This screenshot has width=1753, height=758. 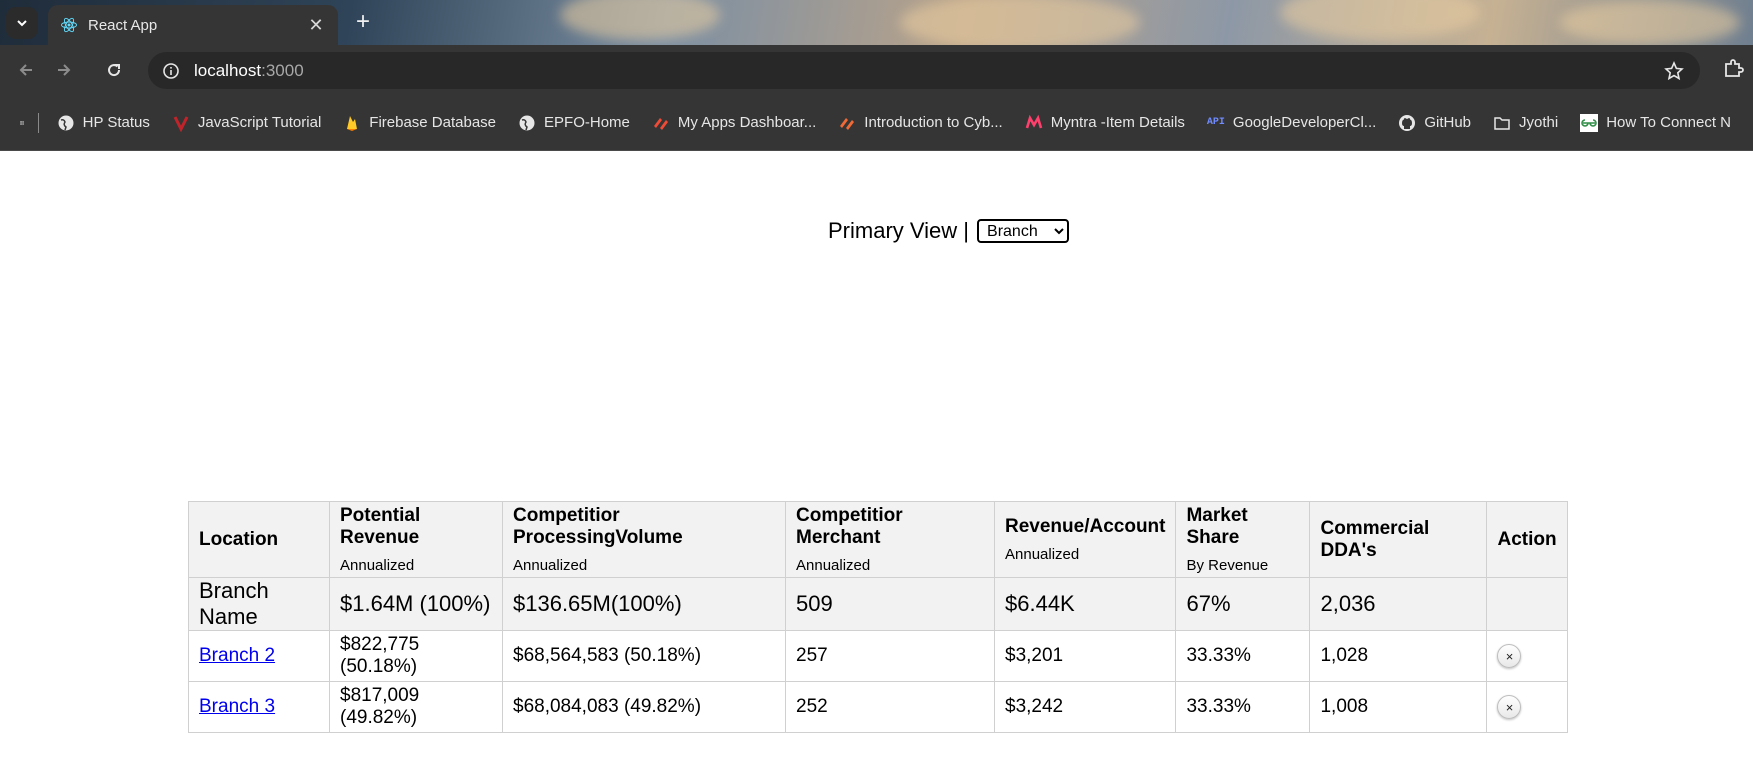 What do you see at coordinates (1085, 707) in the screenshot?
I see `cell-revenue-account: $3,242` at bounding box center [1085, 707].